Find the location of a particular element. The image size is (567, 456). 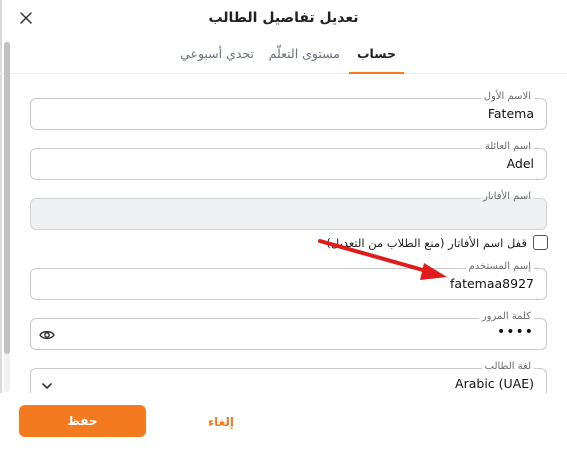

dialog-header: تعديل تفاصيل الطالب is located at coordinates (283, 20).